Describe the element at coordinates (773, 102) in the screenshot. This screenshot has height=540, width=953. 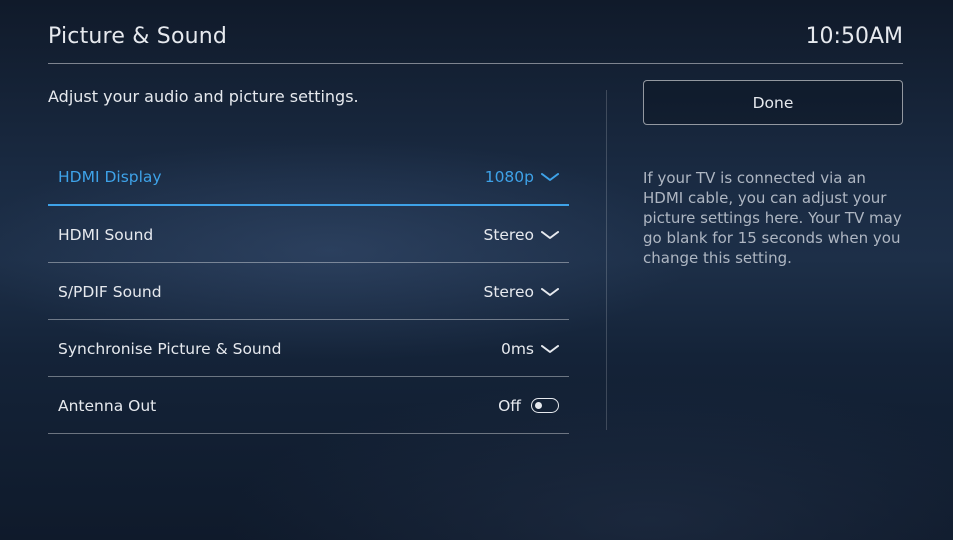
I see `done-button: Done` at that location.